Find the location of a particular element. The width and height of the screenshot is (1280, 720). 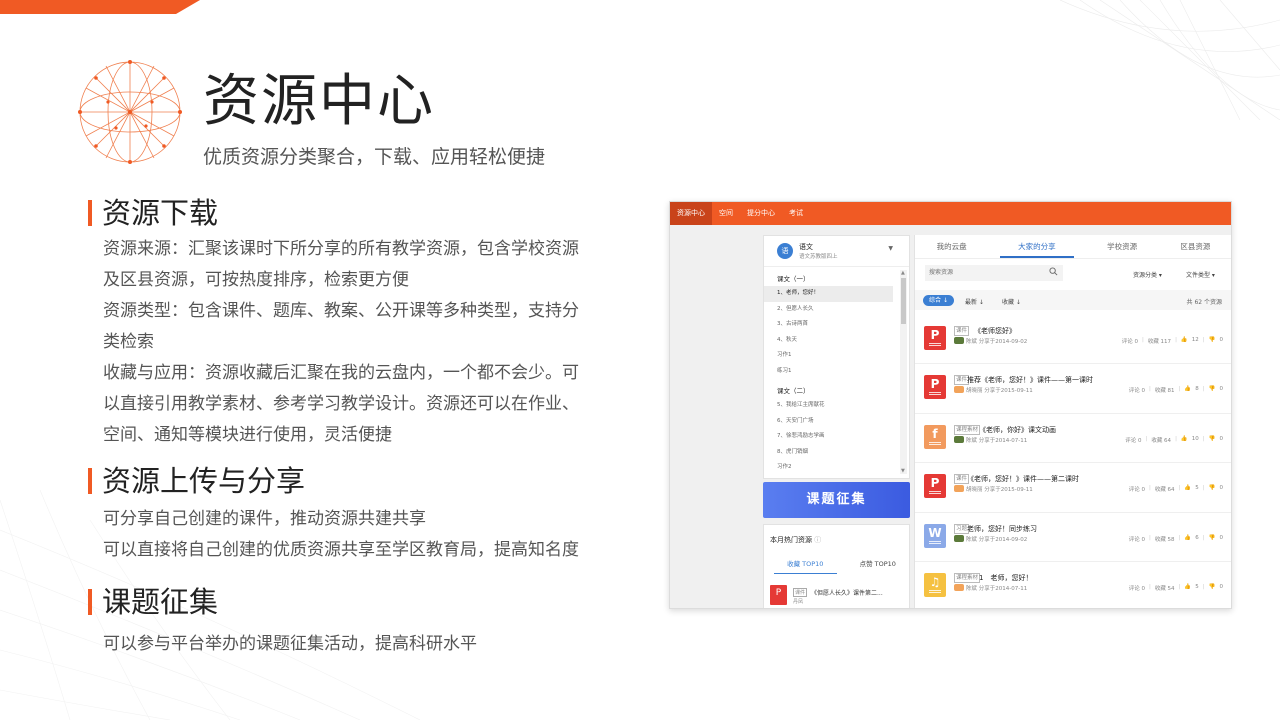

tab-district-resources: 区县资源 is located at coordinates (1195, 246).